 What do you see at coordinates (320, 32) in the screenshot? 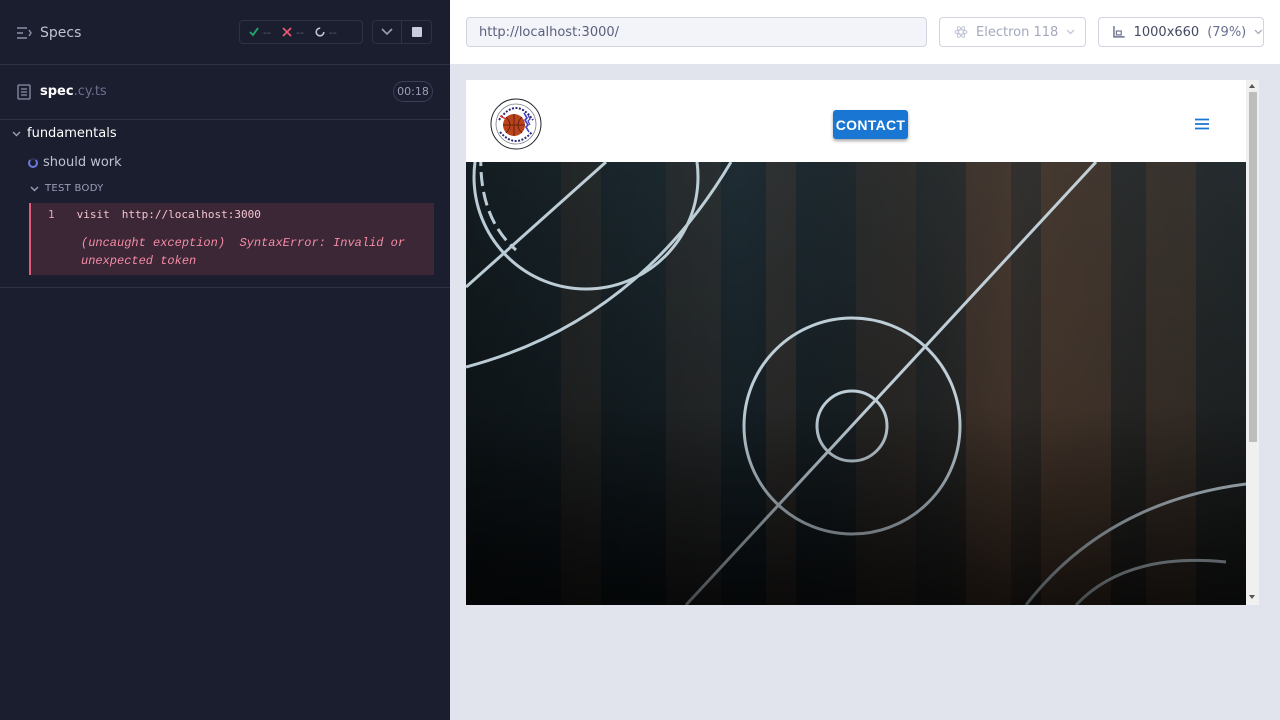
I see `spinner-icon` at bounding box center [320, 32].